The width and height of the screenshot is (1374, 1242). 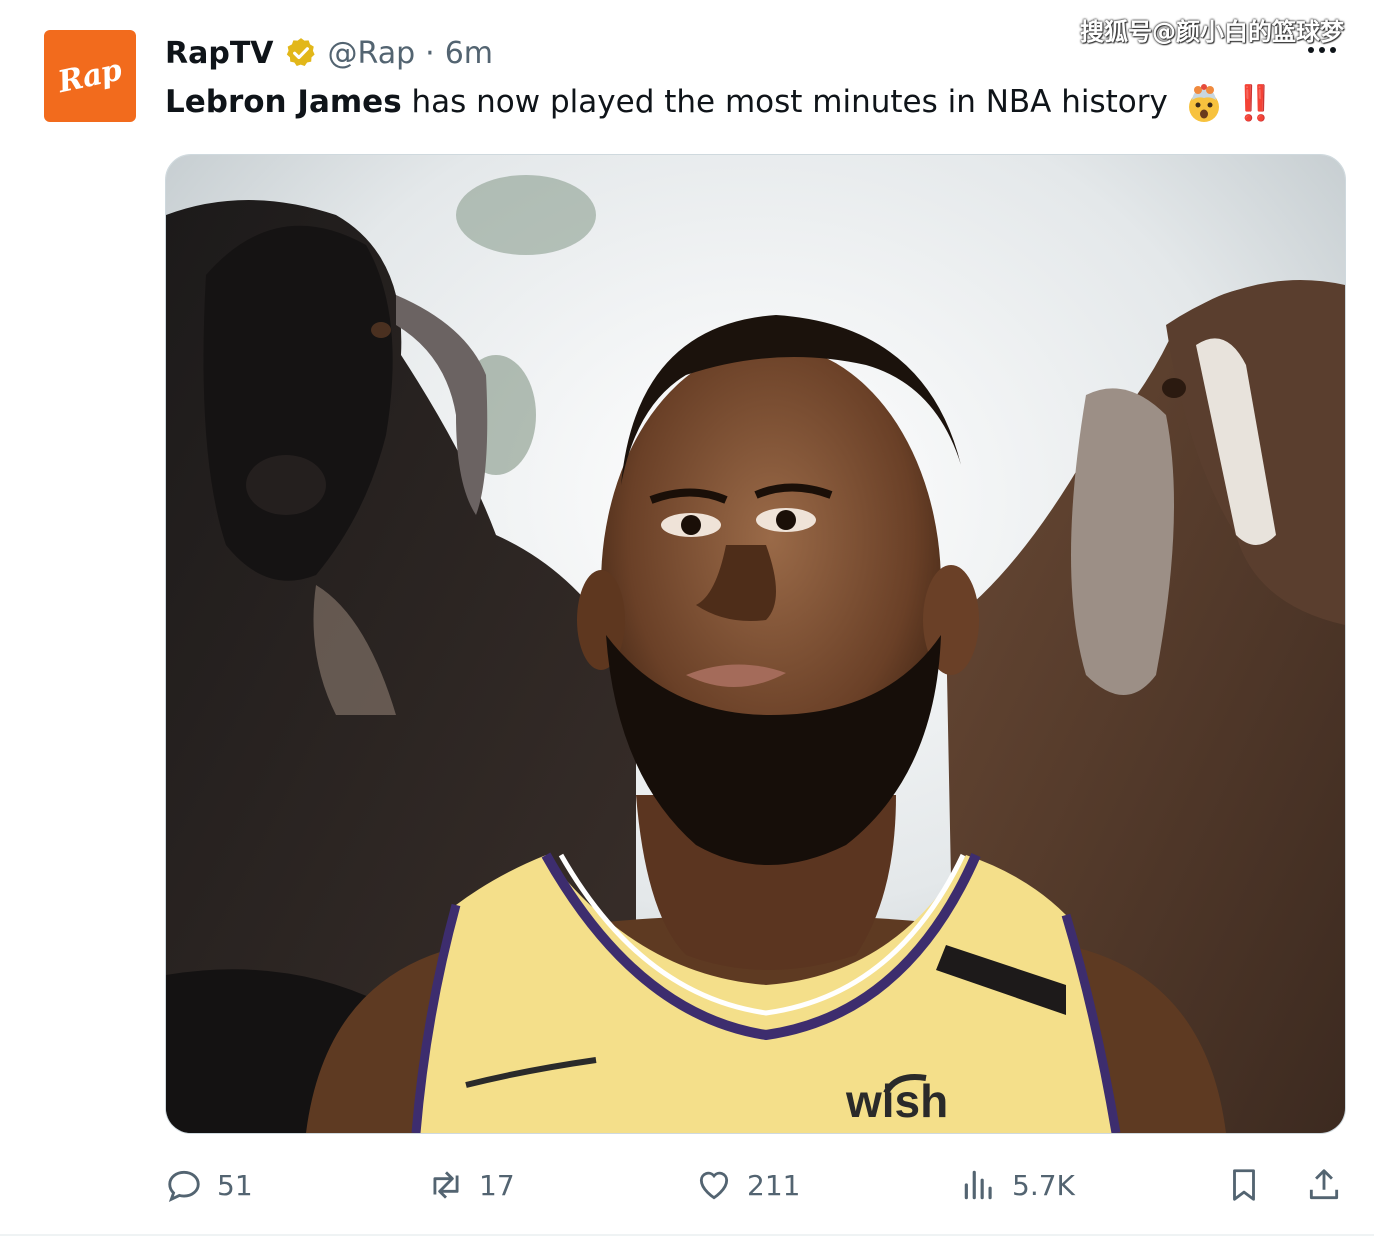 I want to click on views-chart-icon, so click(x=978, y=1185).